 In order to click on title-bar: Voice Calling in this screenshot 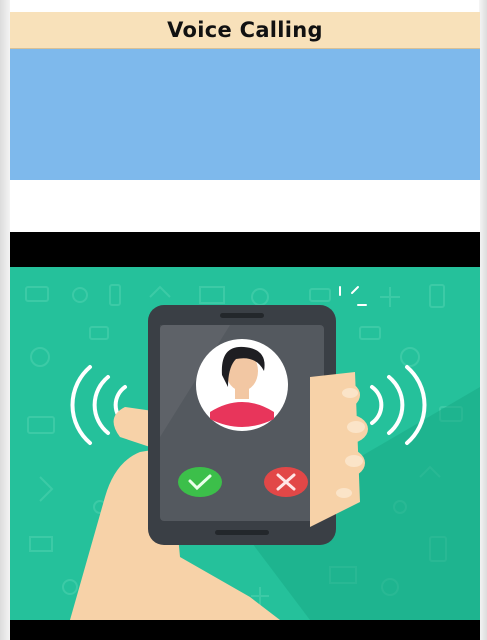, I will do `click(245, 30)`.